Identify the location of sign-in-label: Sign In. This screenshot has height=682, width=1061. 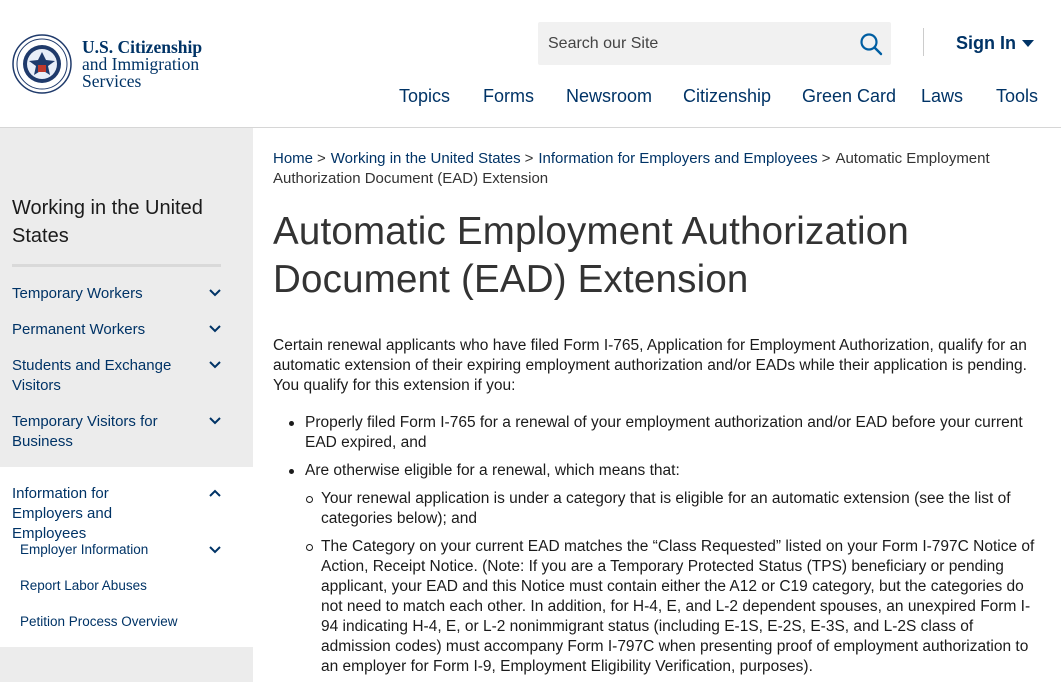
(986, 43).